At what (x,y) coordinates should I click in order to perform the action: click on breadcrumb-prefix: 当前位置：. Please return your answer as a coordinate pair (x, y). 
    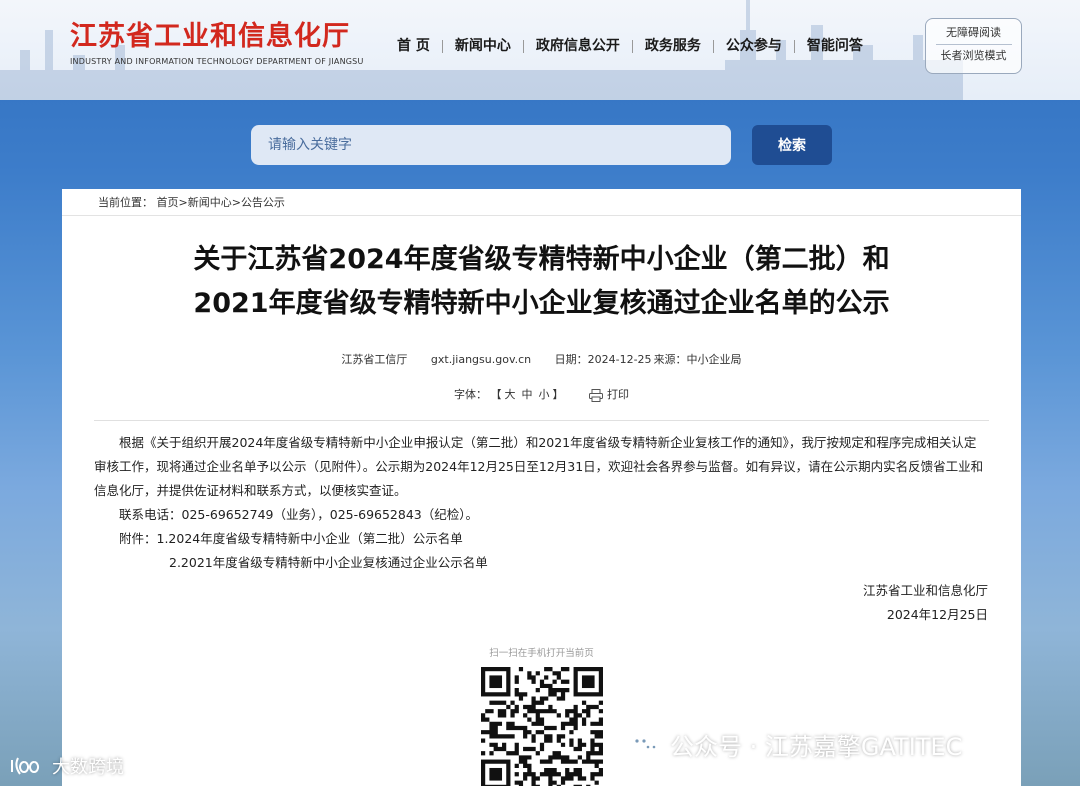
    Looking at the image, I should click on (125, 202).